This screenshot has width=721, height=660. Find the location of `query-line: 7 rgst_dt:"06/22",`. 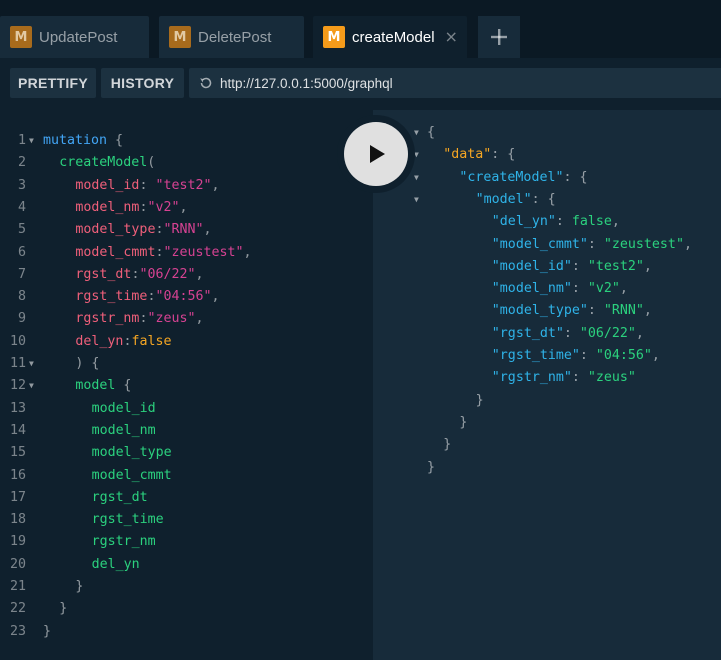

query-line: 7 rgst_dt:"06/22", is located at coordinates (186, 275).